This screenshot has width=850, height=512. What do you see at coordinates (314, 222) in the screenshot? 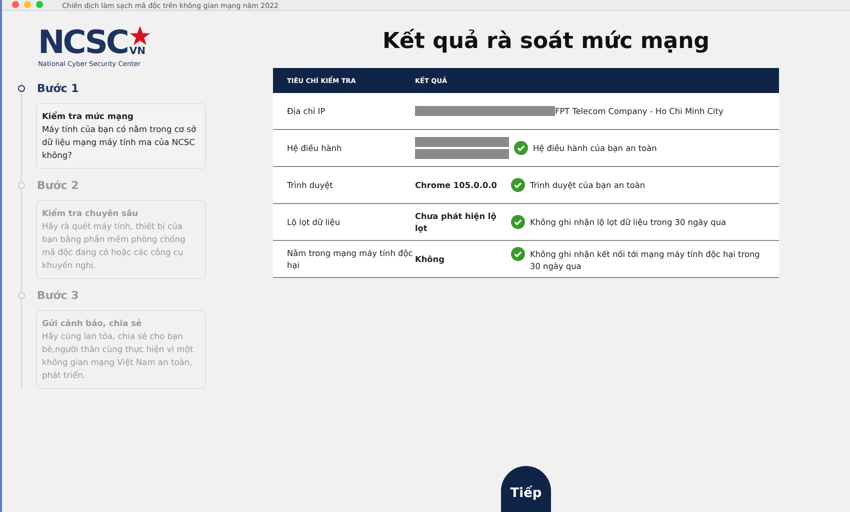
I see `table-cell-text: Lộ lọt dữ liệu` at bounding box center [314, 222].